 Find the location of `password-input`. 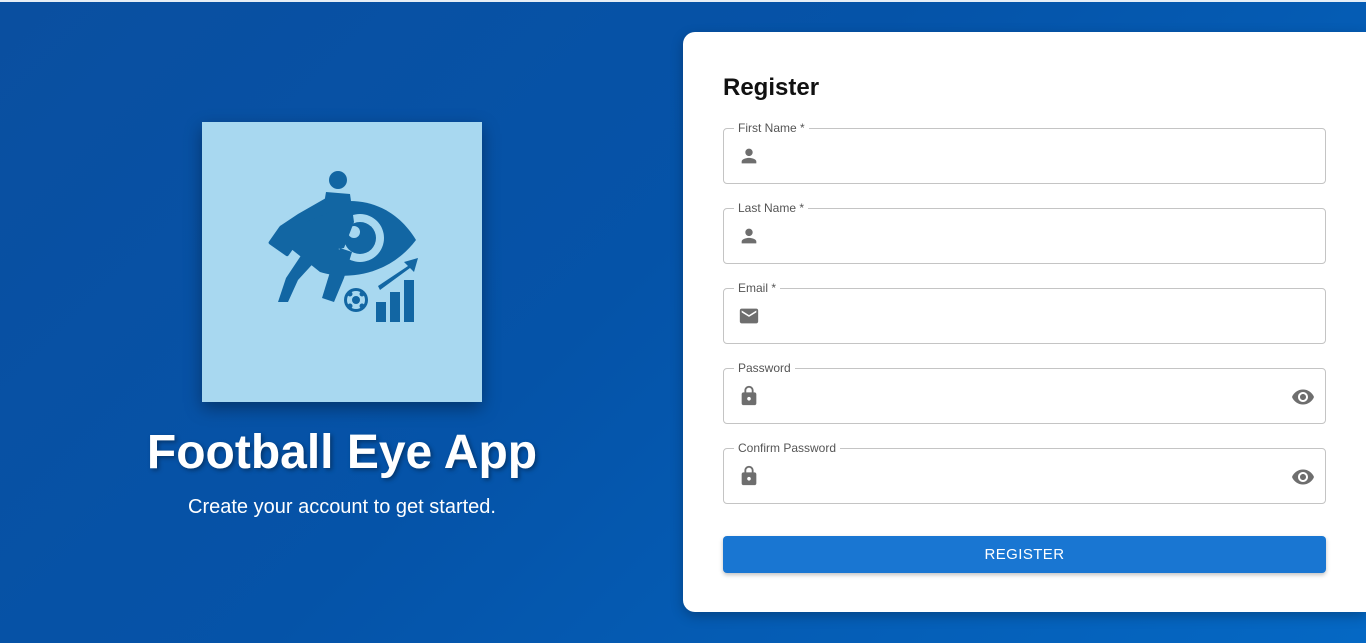

password-input is located at coordinates (1024, 396).